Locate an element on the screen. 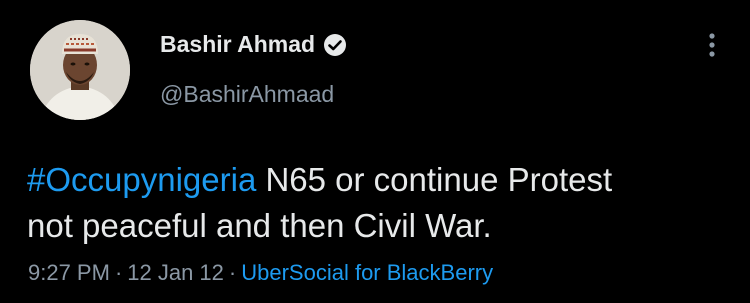  tweet-date: 12 Jan 12 is located at coordinates (175, 272).